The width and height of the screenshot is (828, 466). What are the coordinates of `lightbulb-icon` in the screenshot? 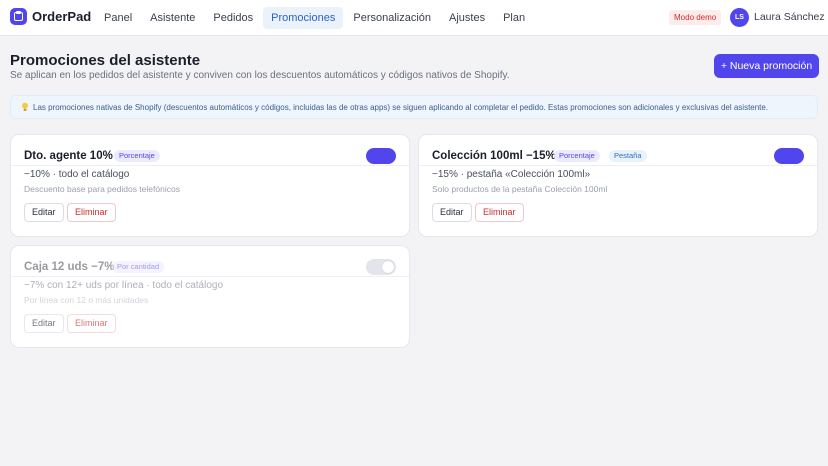 It's located at (25, 106).